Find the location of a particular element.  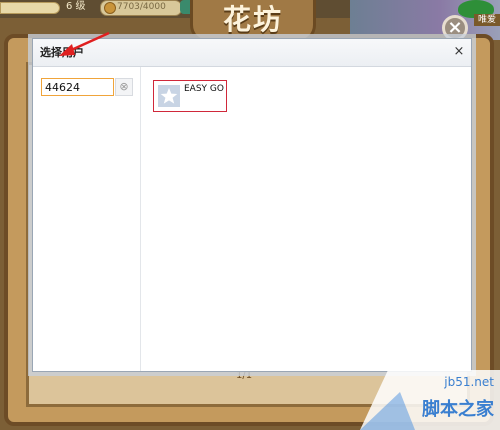

clear-search-button: ⊗ is located at coordinates (124, 87).